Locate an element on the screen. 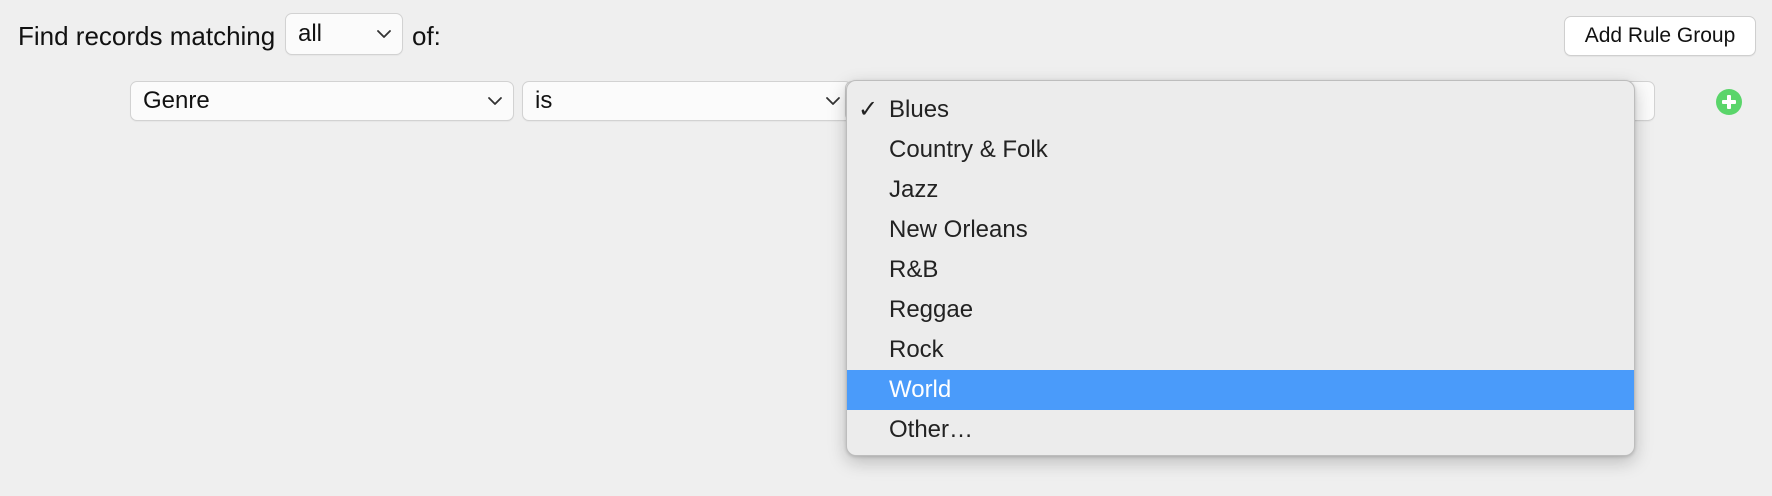  match-mode-select: all is located at coordinates (344, 34).